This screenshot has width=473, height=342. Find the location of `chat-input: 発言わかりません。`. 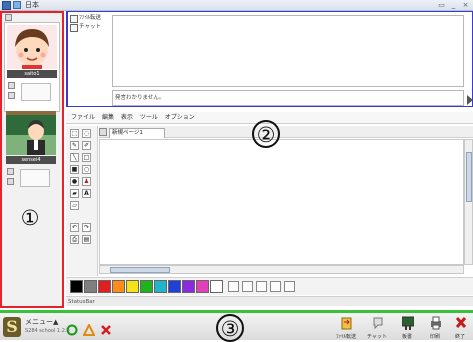

chat-input: 発言わかりません。 is located at coordinates (288, 98).